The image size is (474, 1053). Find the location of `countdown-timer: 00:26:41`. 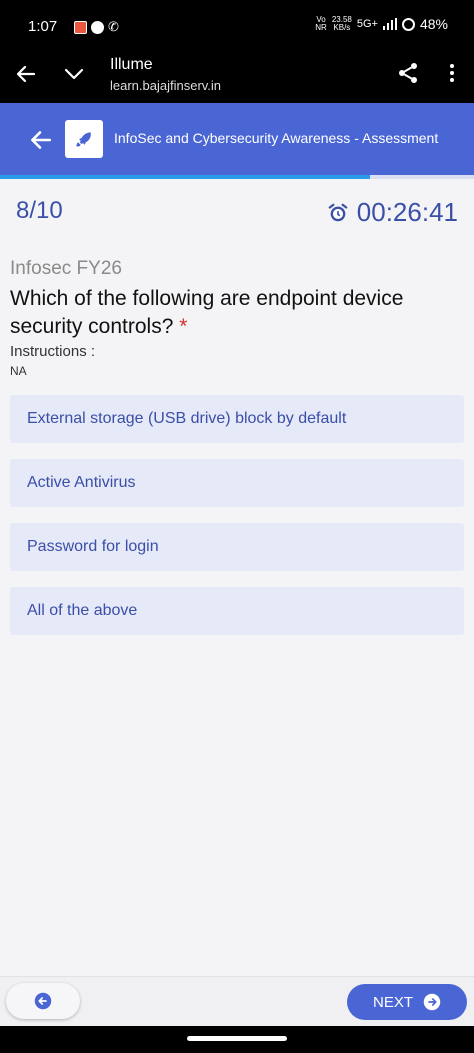

countdown-timer: 00:26:41 is located at coordinates (392, 212).